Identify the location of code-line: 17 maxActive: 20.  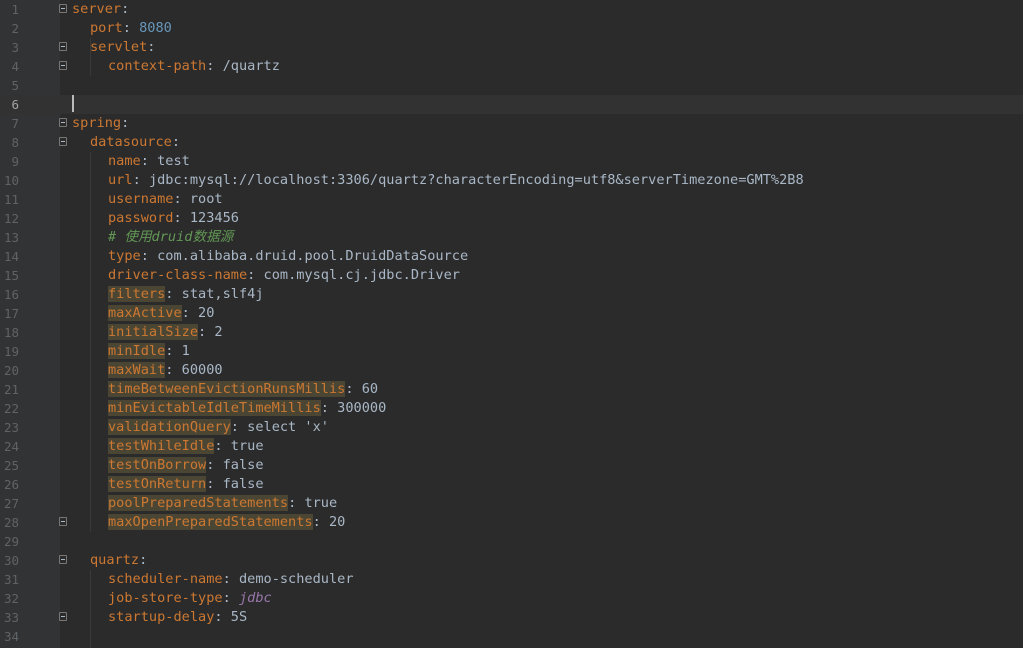
(511, 313).